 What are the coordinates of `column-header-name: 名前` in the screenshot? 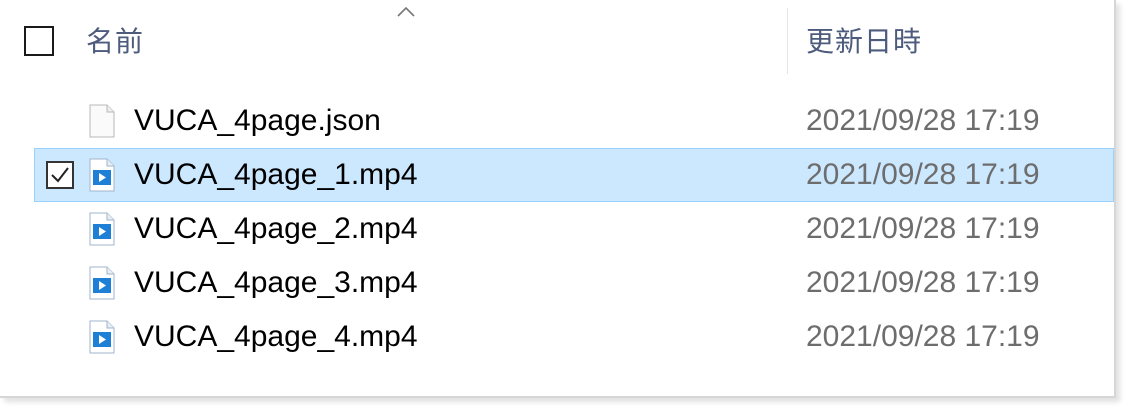 It's located at (115, 42).